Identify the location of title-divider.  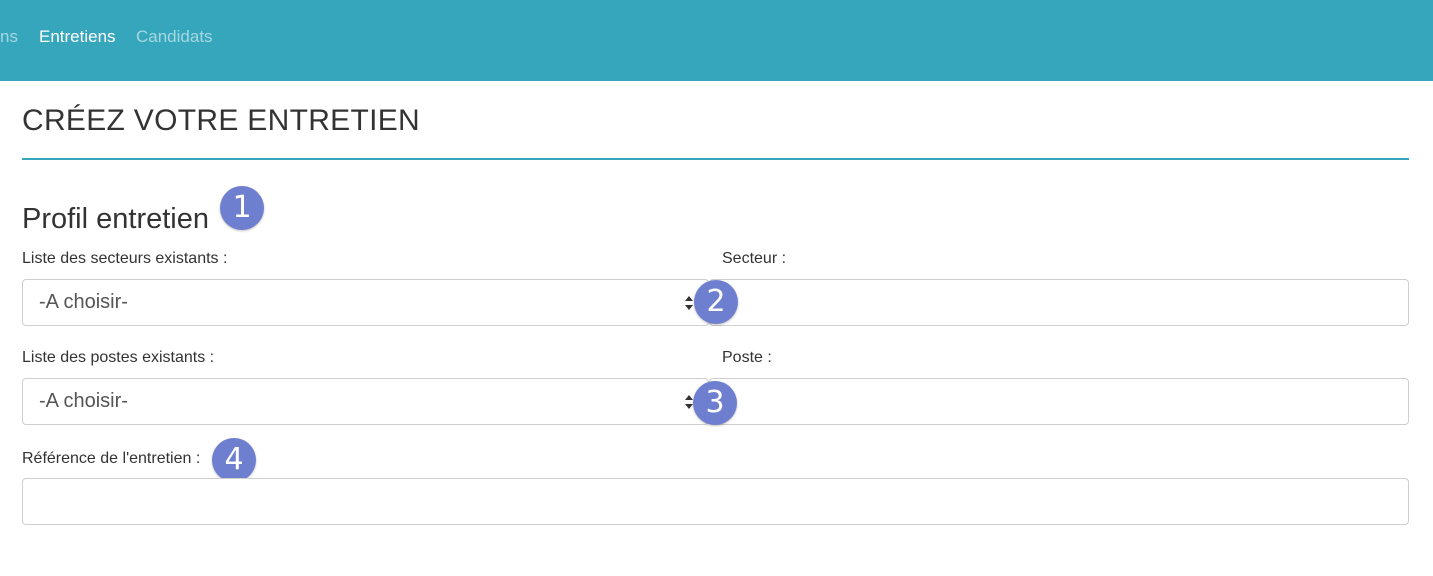
(715, 159).